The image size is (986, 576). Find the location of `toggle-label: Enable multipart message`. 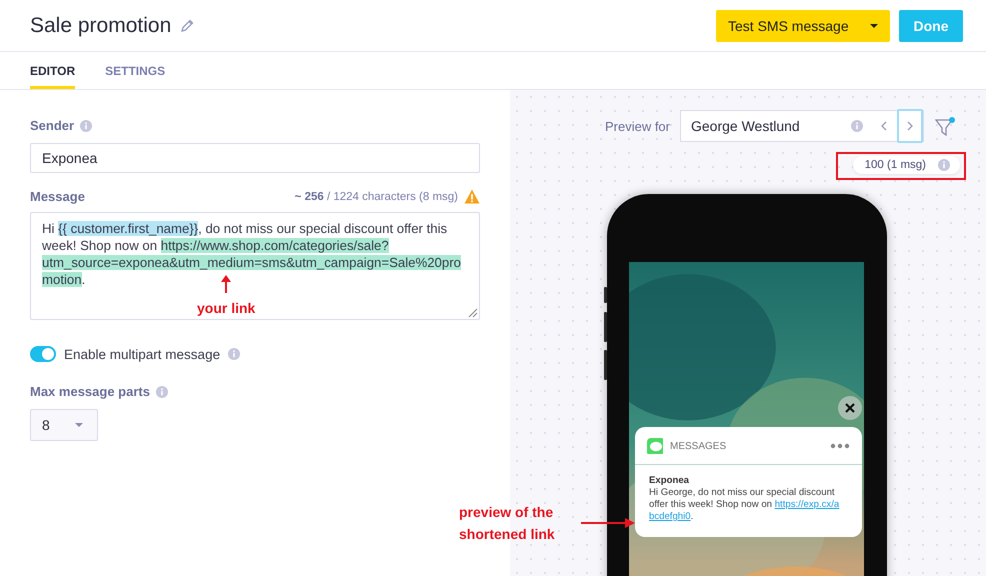

toggle-label: Enable multipart message is located at coordinates (142, 354).